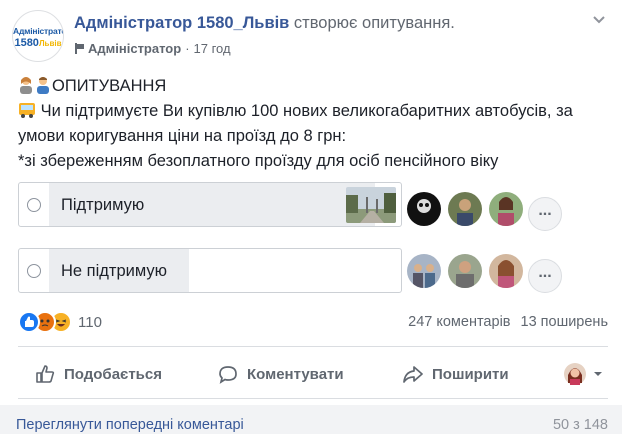 The width and height of the screenshot is (622, 434). I want to click on comments-count-link: 247 коментарів, so click(459, 322).